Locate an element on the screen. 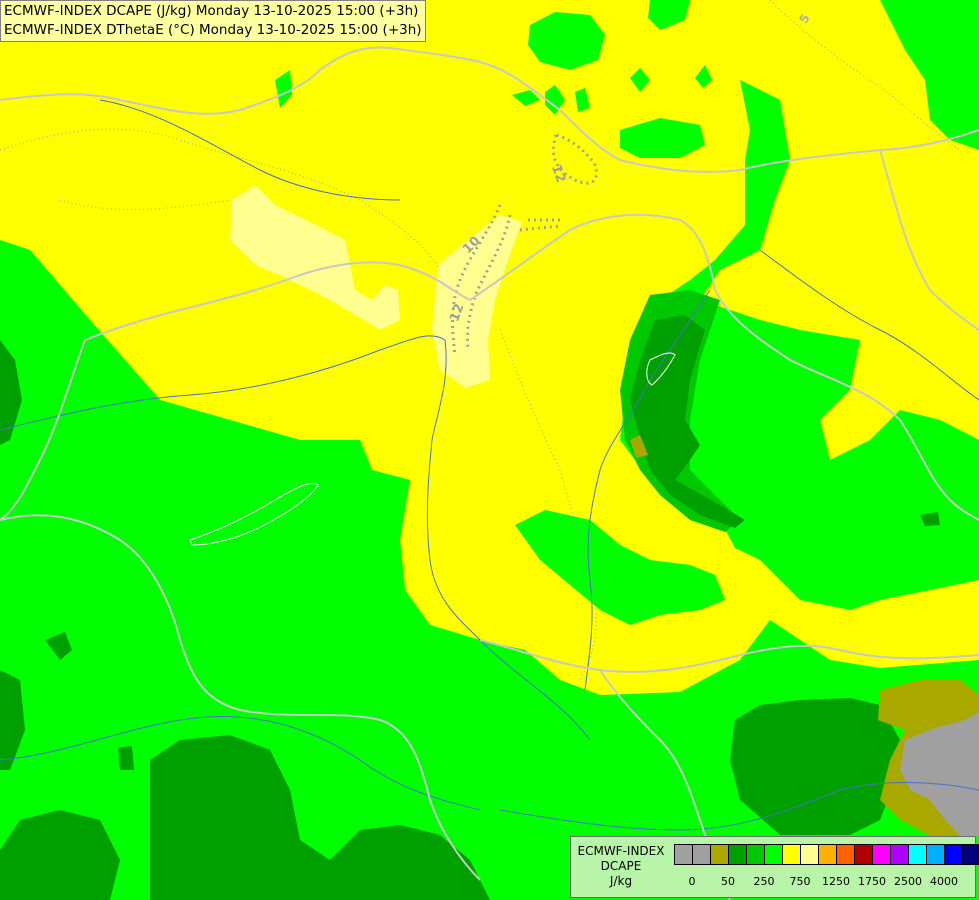 This screenshot has height=900, width=979. legend-swatch: #ff6000 is located at coordinates (846, 854).